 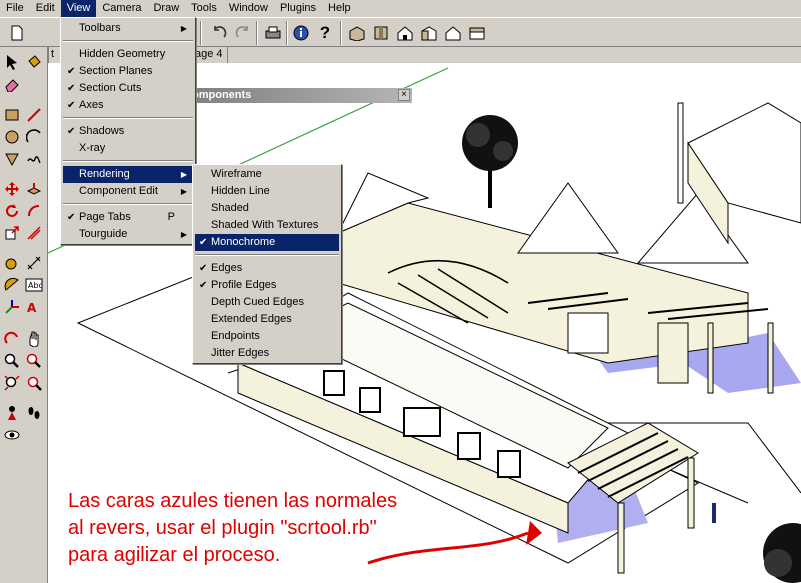 I want to click on undo-icon, so click(x=219, y=33).